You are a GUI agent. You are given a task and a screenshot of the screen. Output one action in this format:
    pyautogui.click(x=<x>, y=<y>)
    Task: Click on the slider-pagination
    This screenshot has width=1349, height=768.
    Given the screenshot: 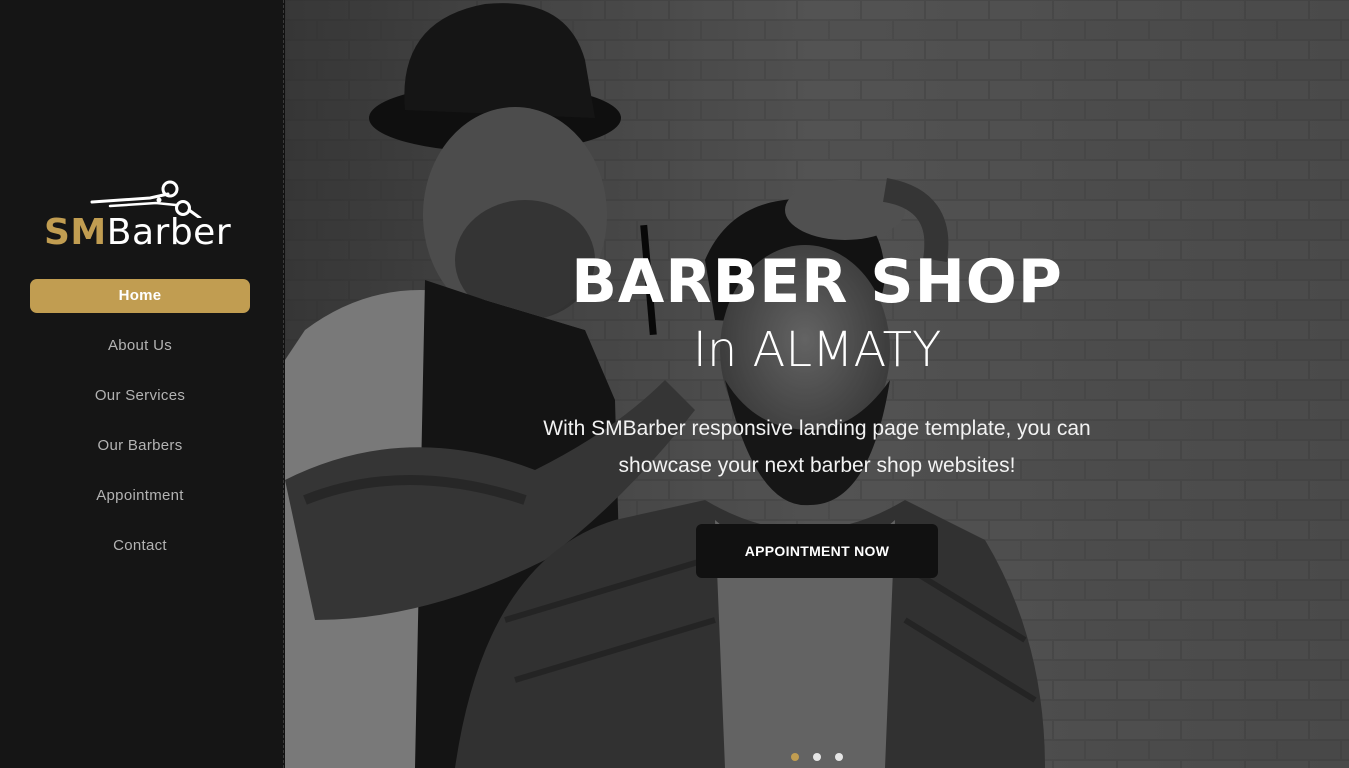 What is the action you would take?
    pyautogui.click(x=824, y=754)
    